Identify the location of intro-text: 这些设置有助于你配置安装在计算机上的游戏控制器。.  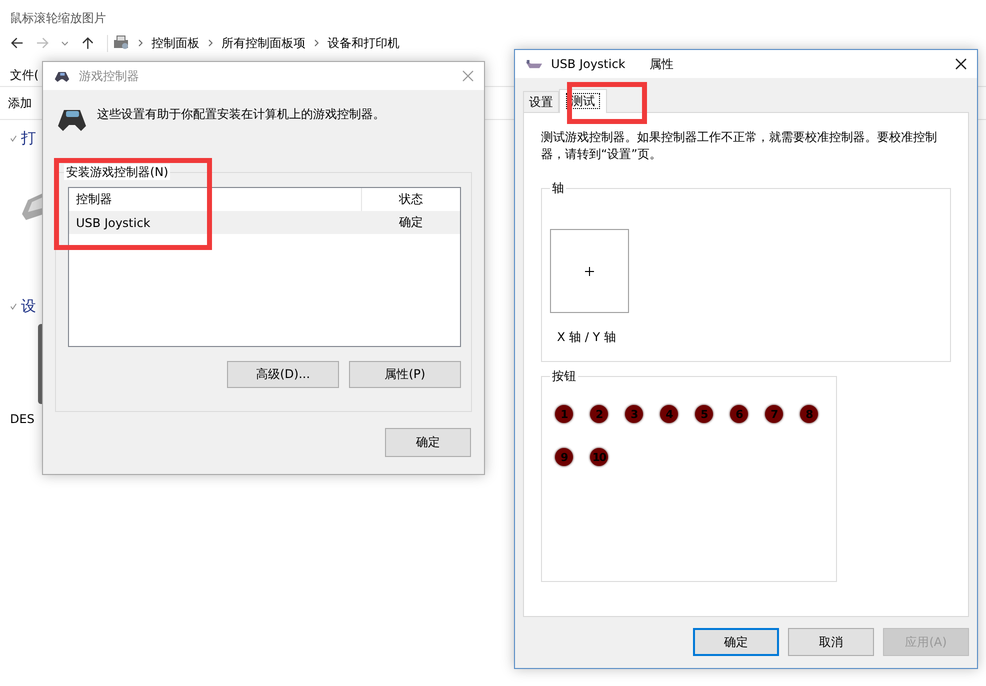
(241, 114).